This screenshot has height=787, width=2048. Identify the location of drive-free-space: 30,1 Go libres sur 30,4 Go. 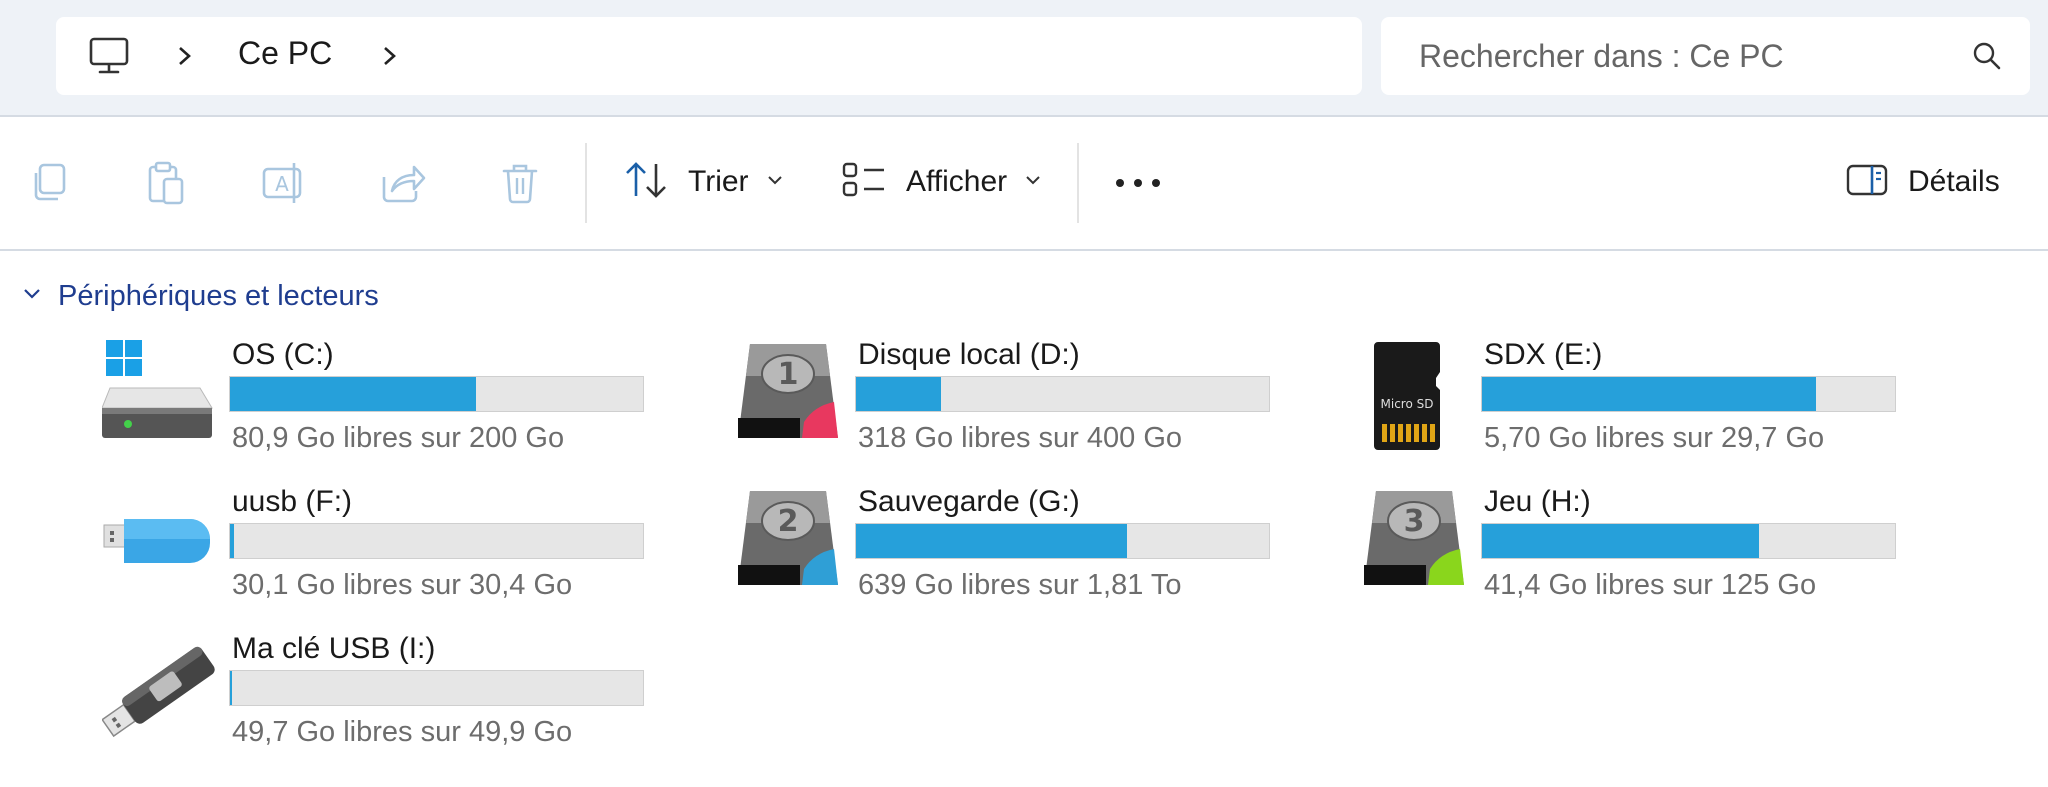
(402, 585).